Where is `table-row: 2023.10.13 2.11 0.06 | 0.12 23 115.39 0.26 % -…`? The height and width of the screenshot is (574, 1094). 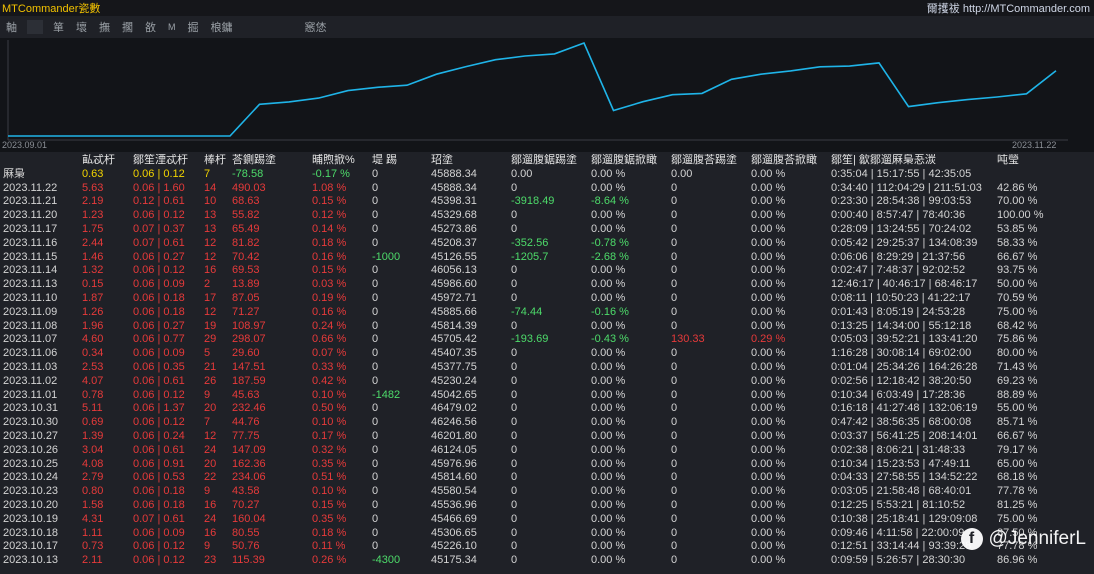 table-row: 2023.10.13 2.11 0.06 | 0.12 23 115.39 0.26 % -… is located at coordinates (547, 561).